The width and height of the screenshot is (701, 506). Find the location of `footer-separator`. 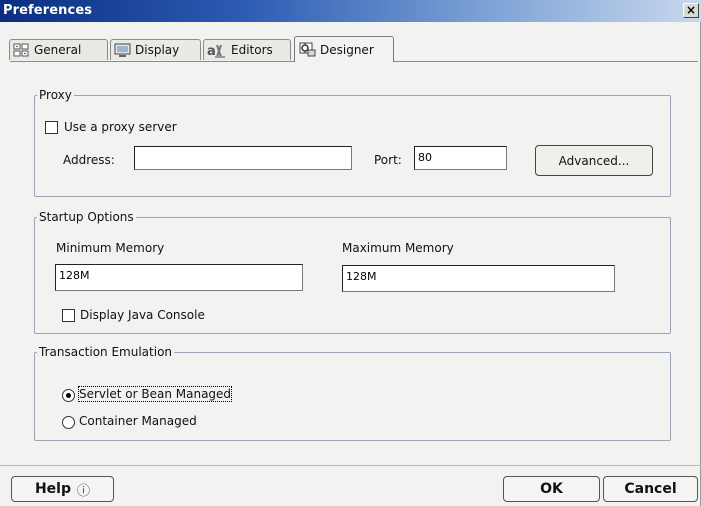

footer-separator is located at coordinates (350, 465).